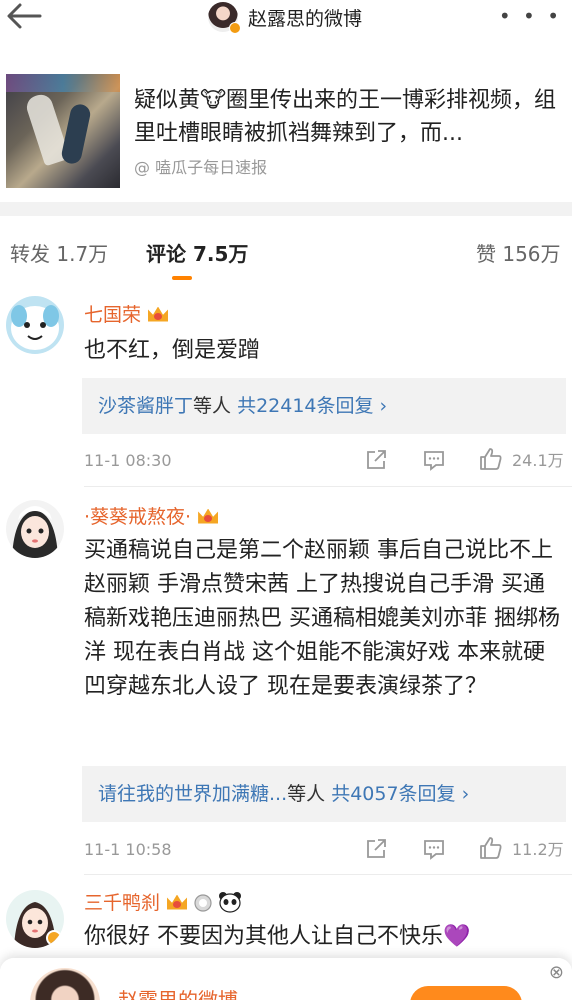 This screenshot has width=572, height=1000. I want to click on back-button, so click(24, 16).